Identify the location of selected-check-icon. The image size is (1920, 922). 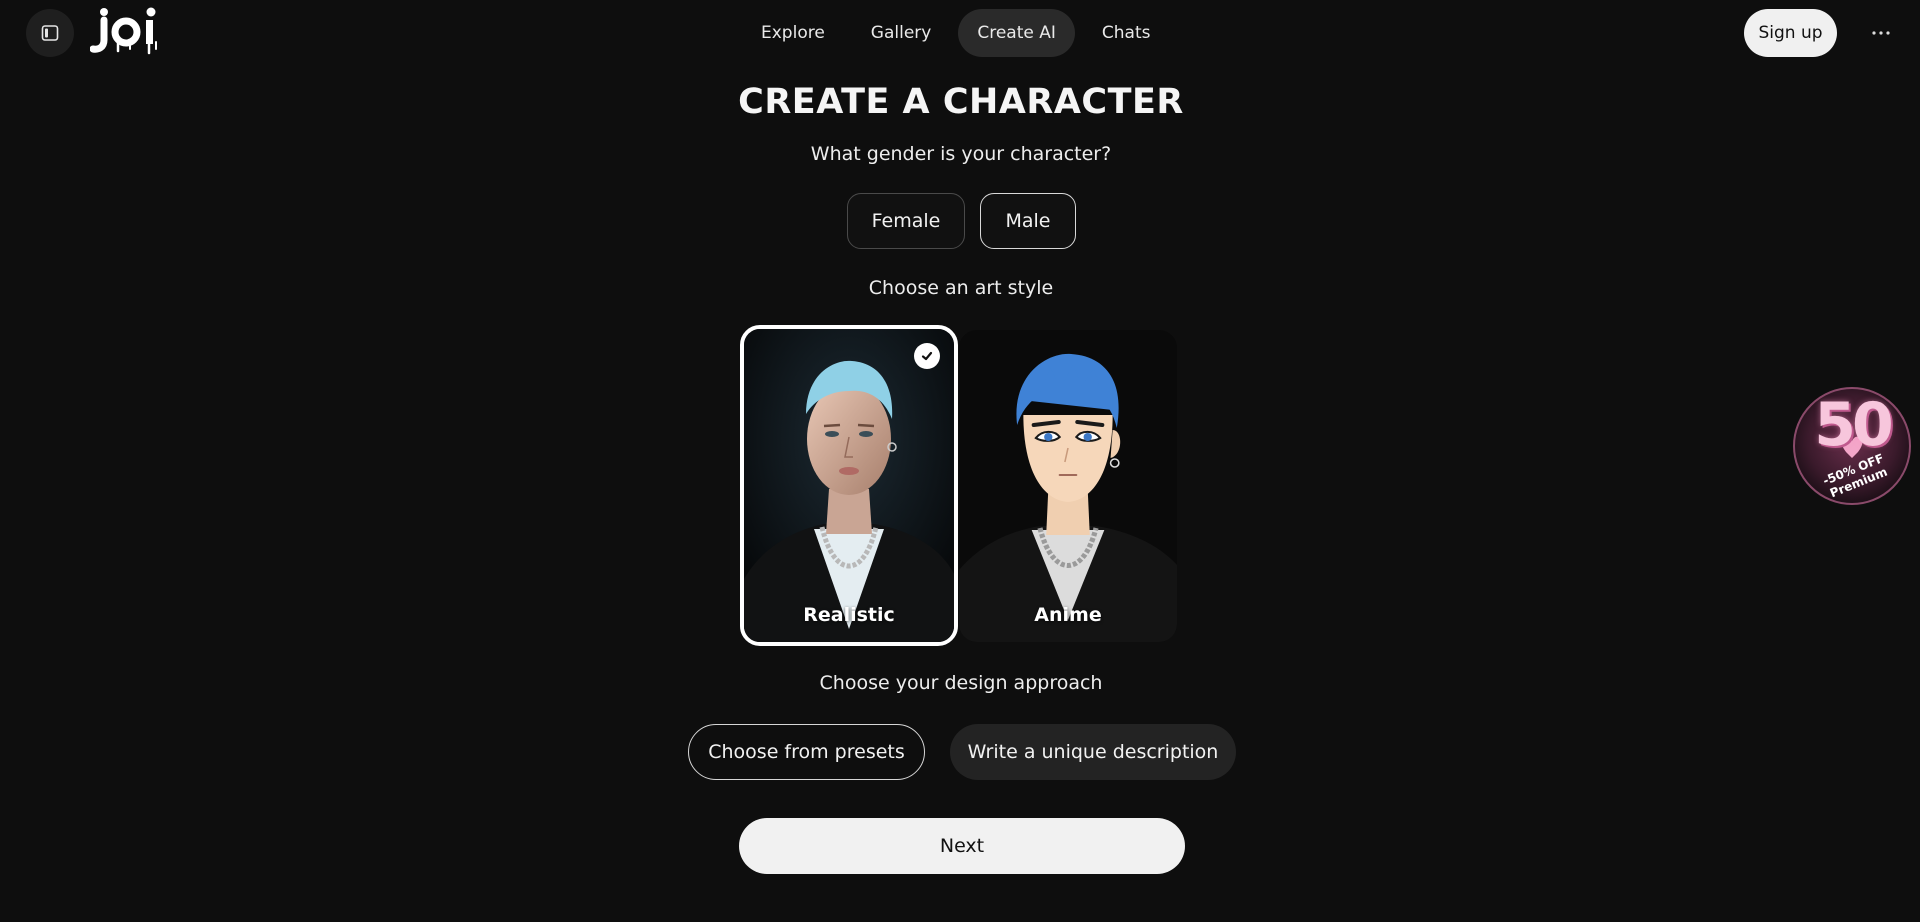
(927, 356).